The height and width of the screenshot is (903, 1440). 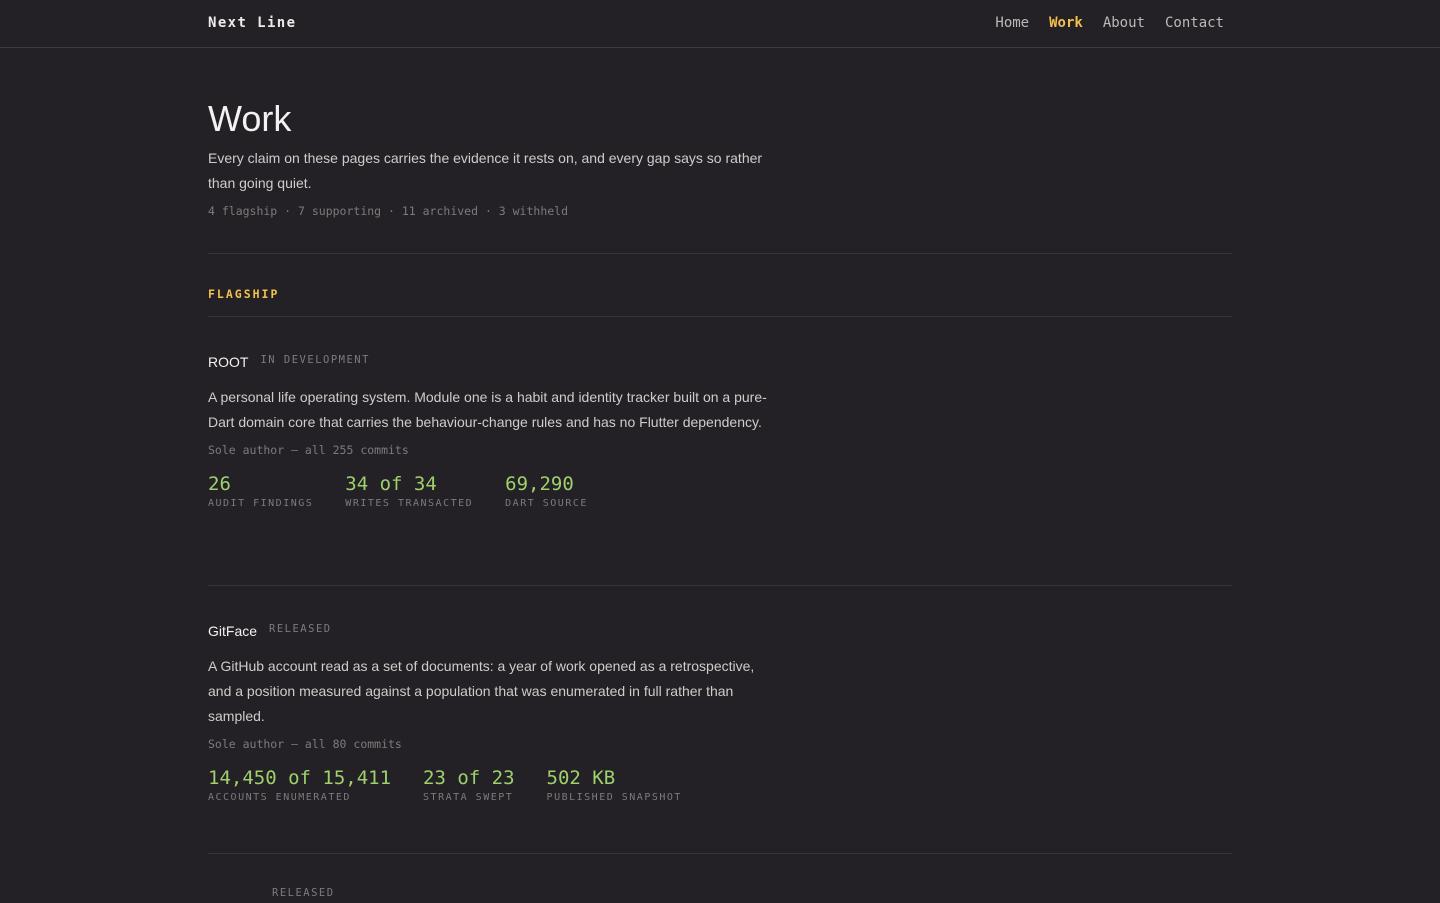 What do you see at coordinates (300, 778) in the screenshot?
I see `metric-value: 14,450 of 15,411` at bounding box center [300, 778].